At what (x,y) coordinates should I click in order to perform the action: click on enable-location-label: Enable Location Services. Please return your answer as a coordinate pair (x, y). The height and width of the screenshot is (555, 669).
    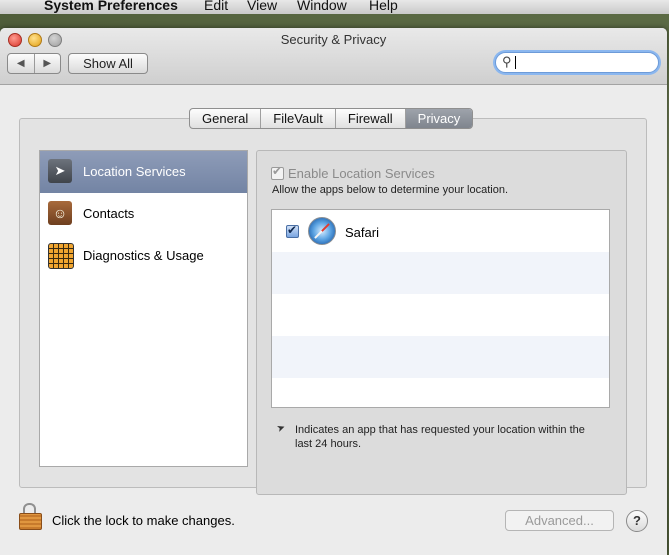
    Looking at the image, I should click on (361, 174).